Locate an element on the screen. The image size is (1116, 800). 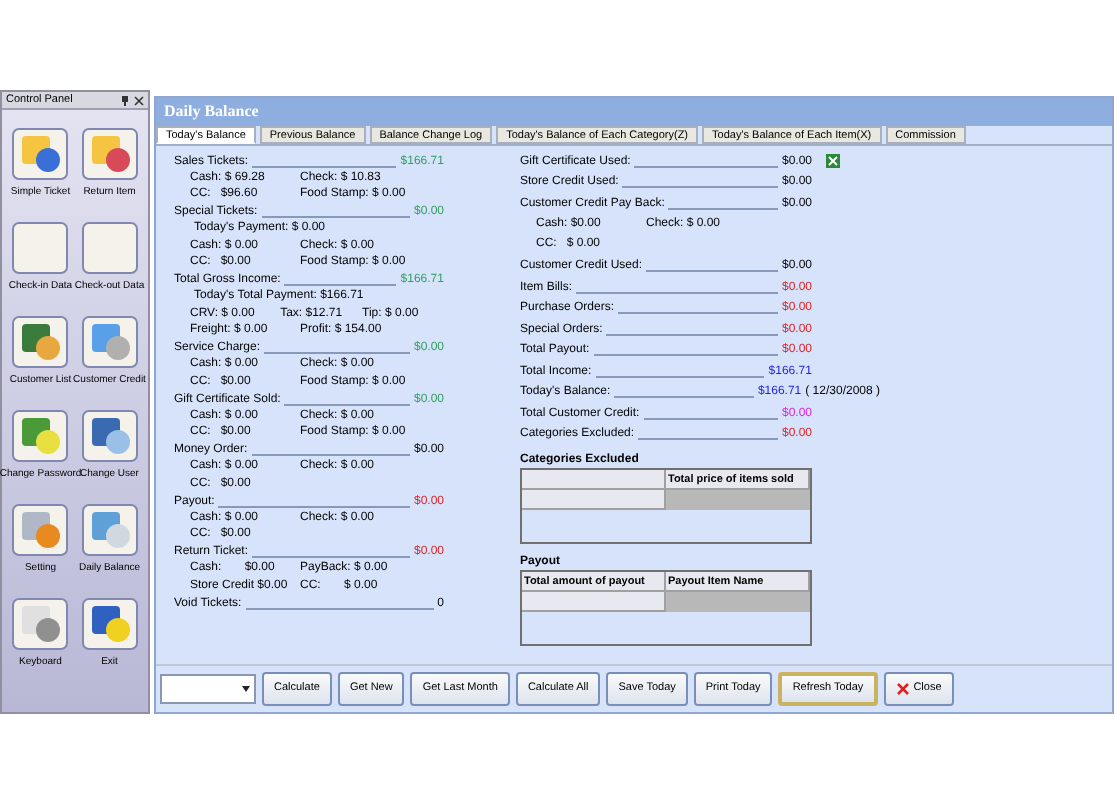
column-header is located at coordinates (594, 480).